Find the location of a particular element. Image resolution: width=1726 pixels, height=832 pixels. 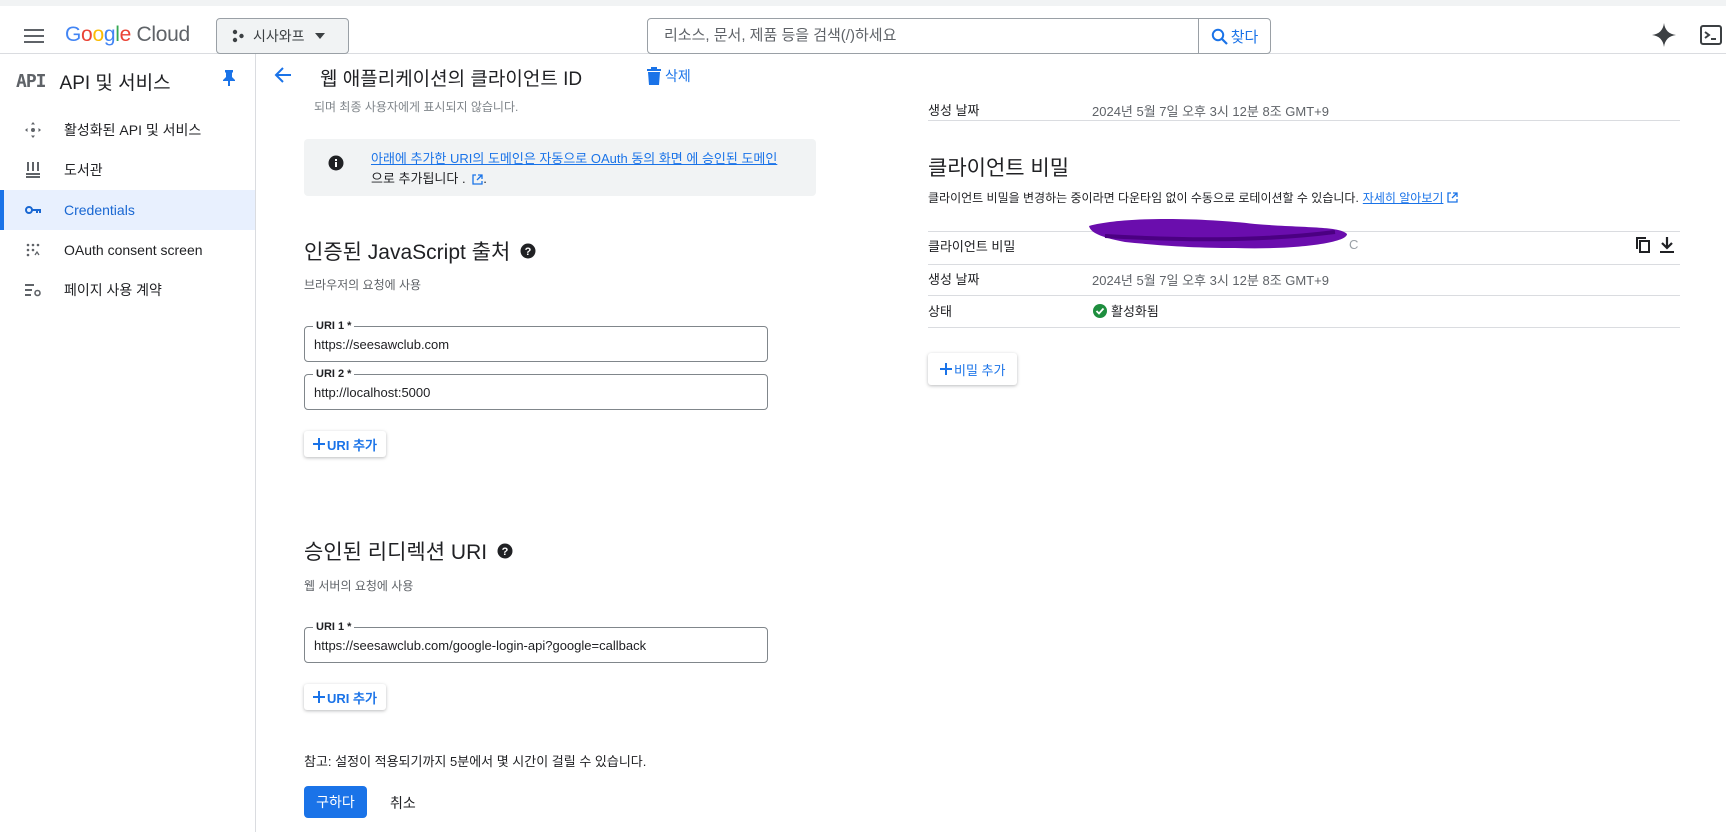

sidebar-header: API API 및 서비스 is located at coordinates (93, 81).